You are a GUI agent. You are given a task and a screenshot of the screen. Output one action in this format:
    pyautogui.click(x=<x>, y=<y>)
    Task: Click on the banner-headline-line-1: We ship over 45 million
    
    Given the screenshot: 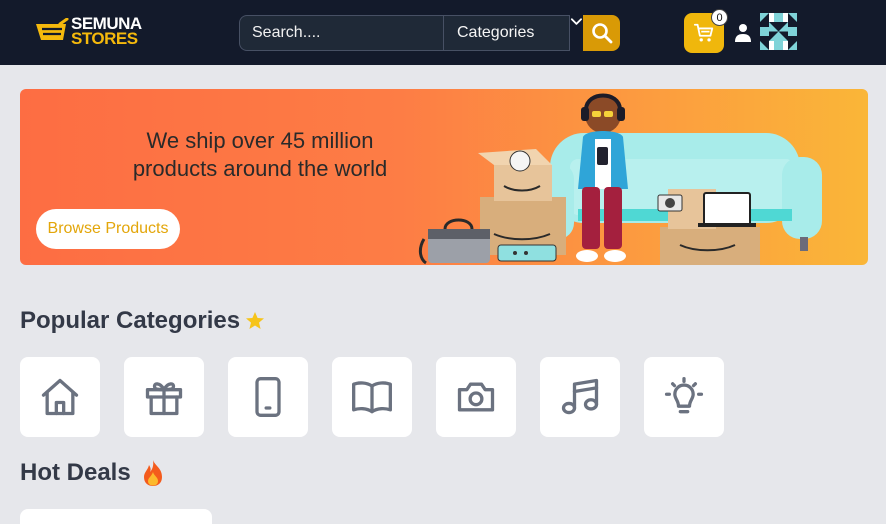 What is the action you would take?
    pyautogui.click(x=260, y=140)
    